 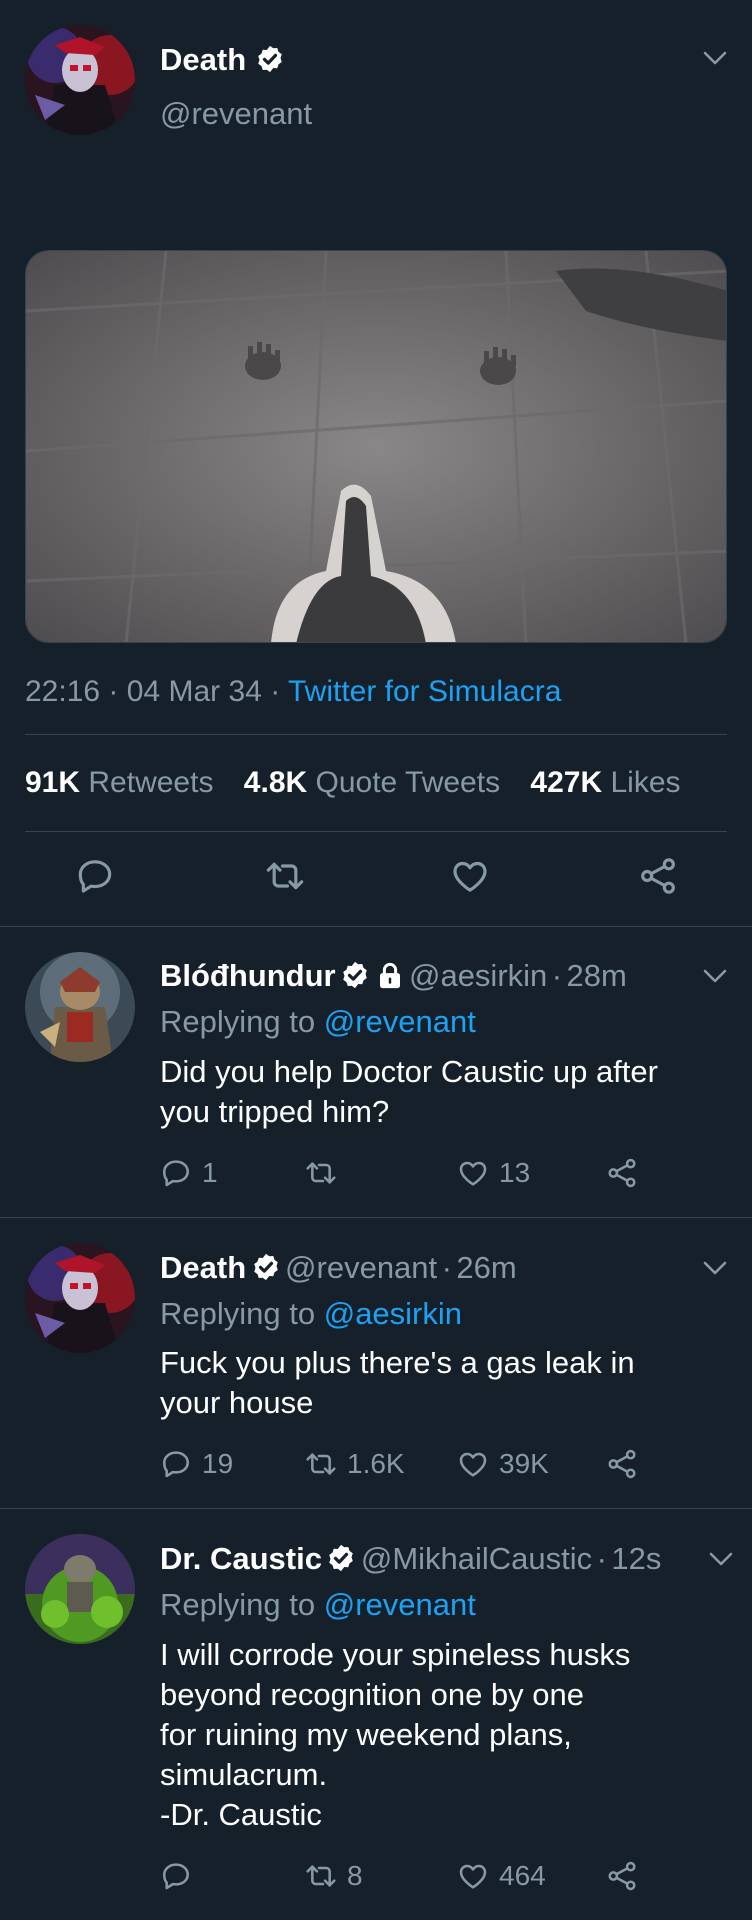 What do you see at coordinates (476, 1558) in the screenshot?
I see `author-handle: @MikhailCaustic` at bounding box center [476, 1558].